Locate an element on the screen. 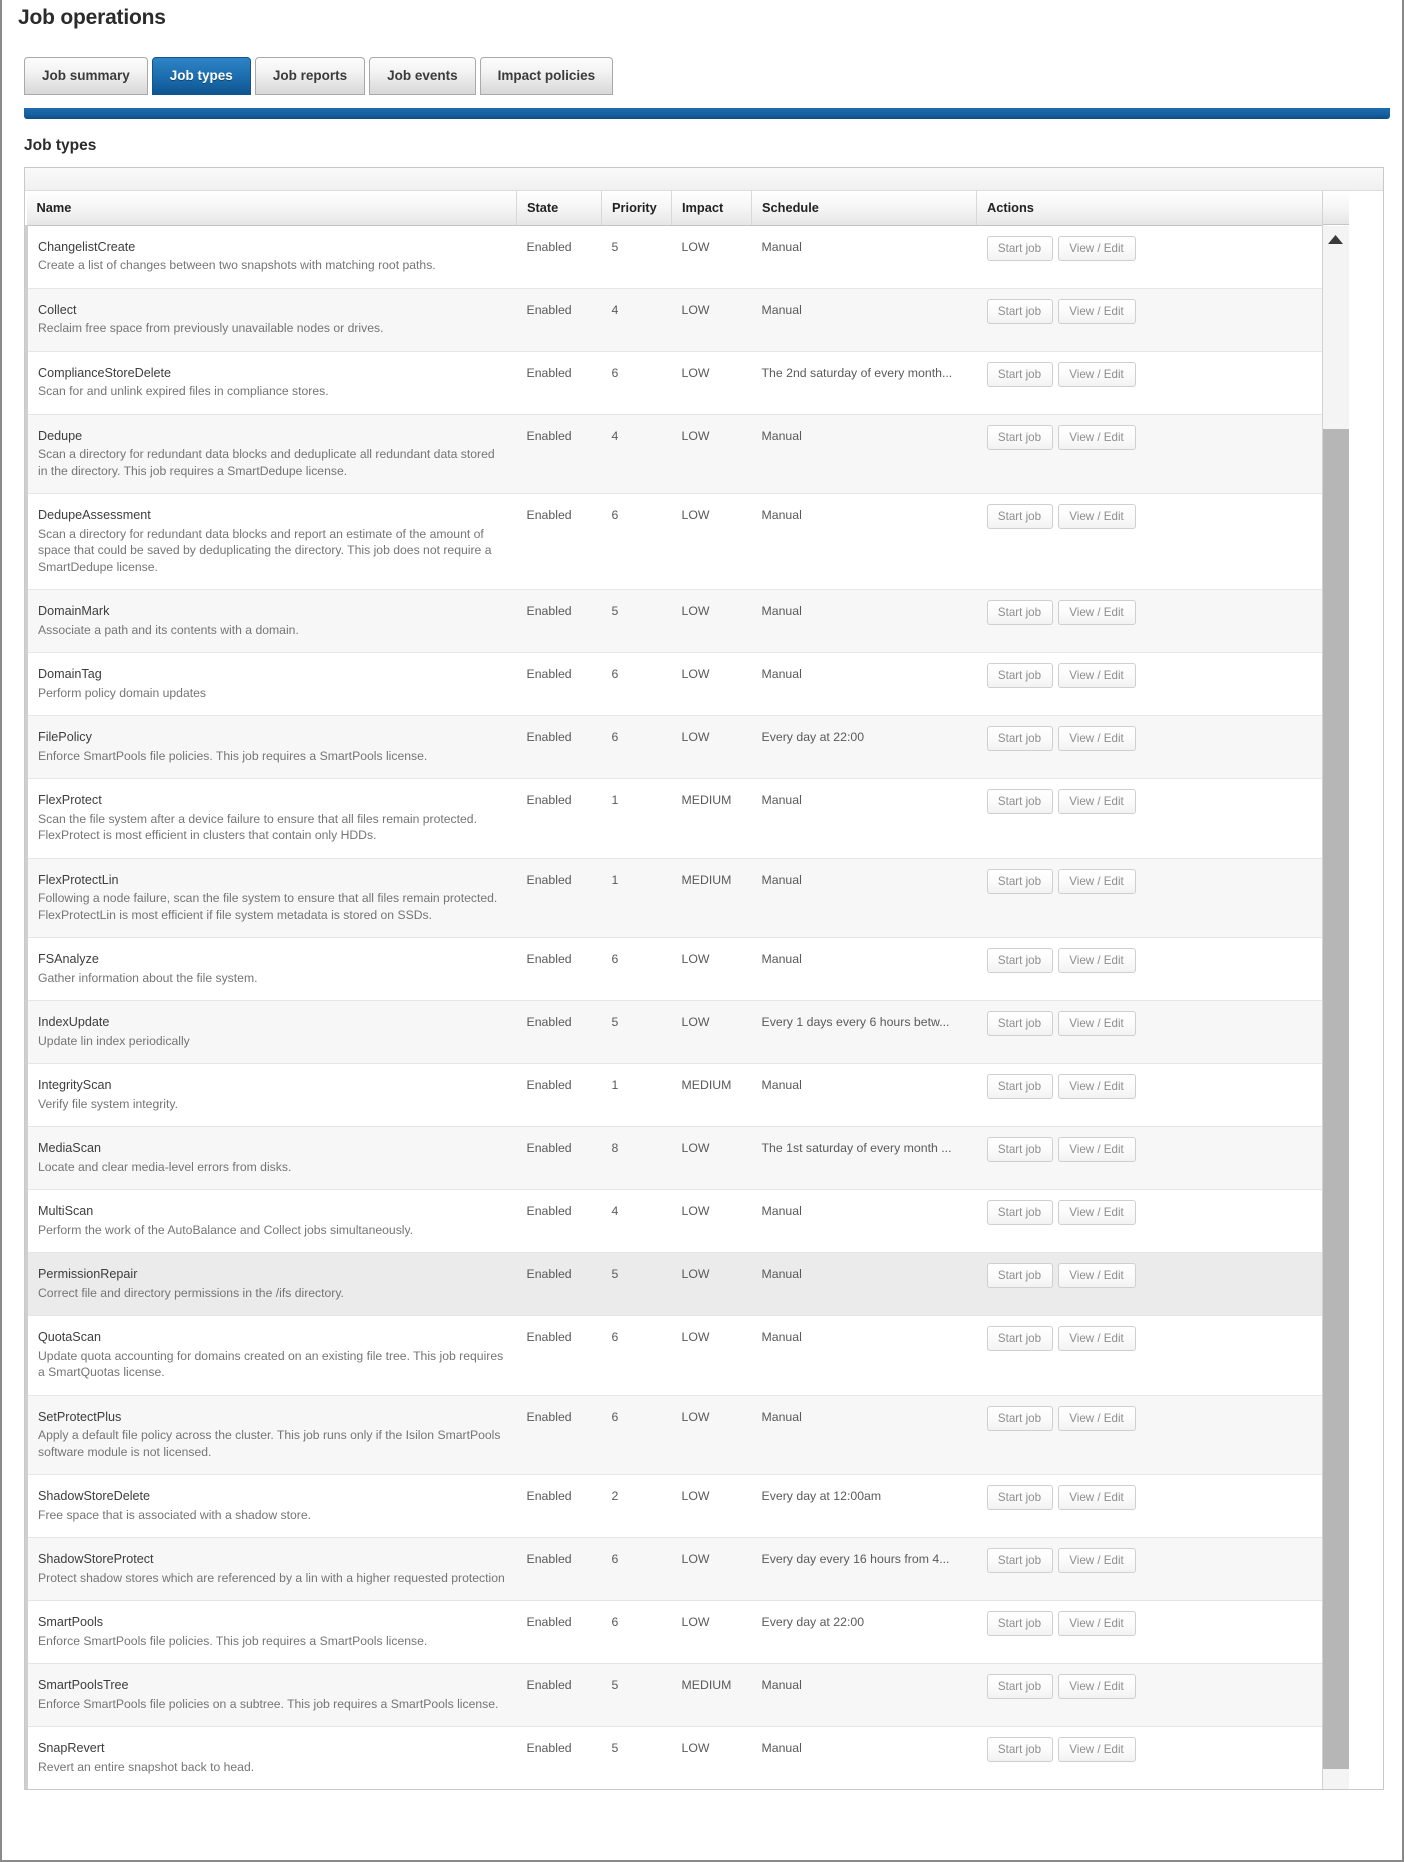  tab-job-events: Job events is located at coordinates (422, 76).